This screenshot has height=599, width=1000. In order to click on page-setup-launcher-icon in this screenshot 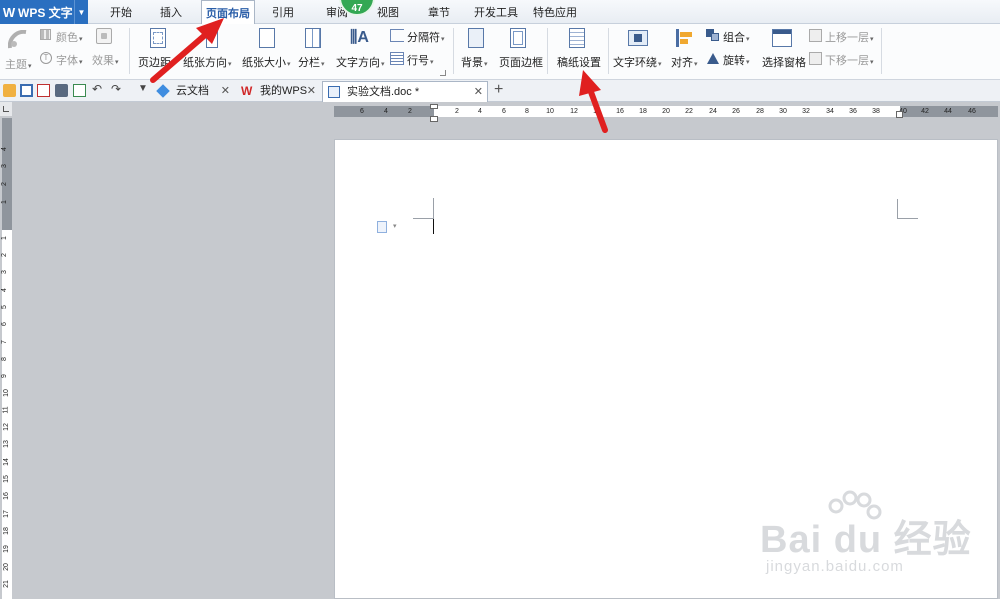, I will do `click(443, 73)`.